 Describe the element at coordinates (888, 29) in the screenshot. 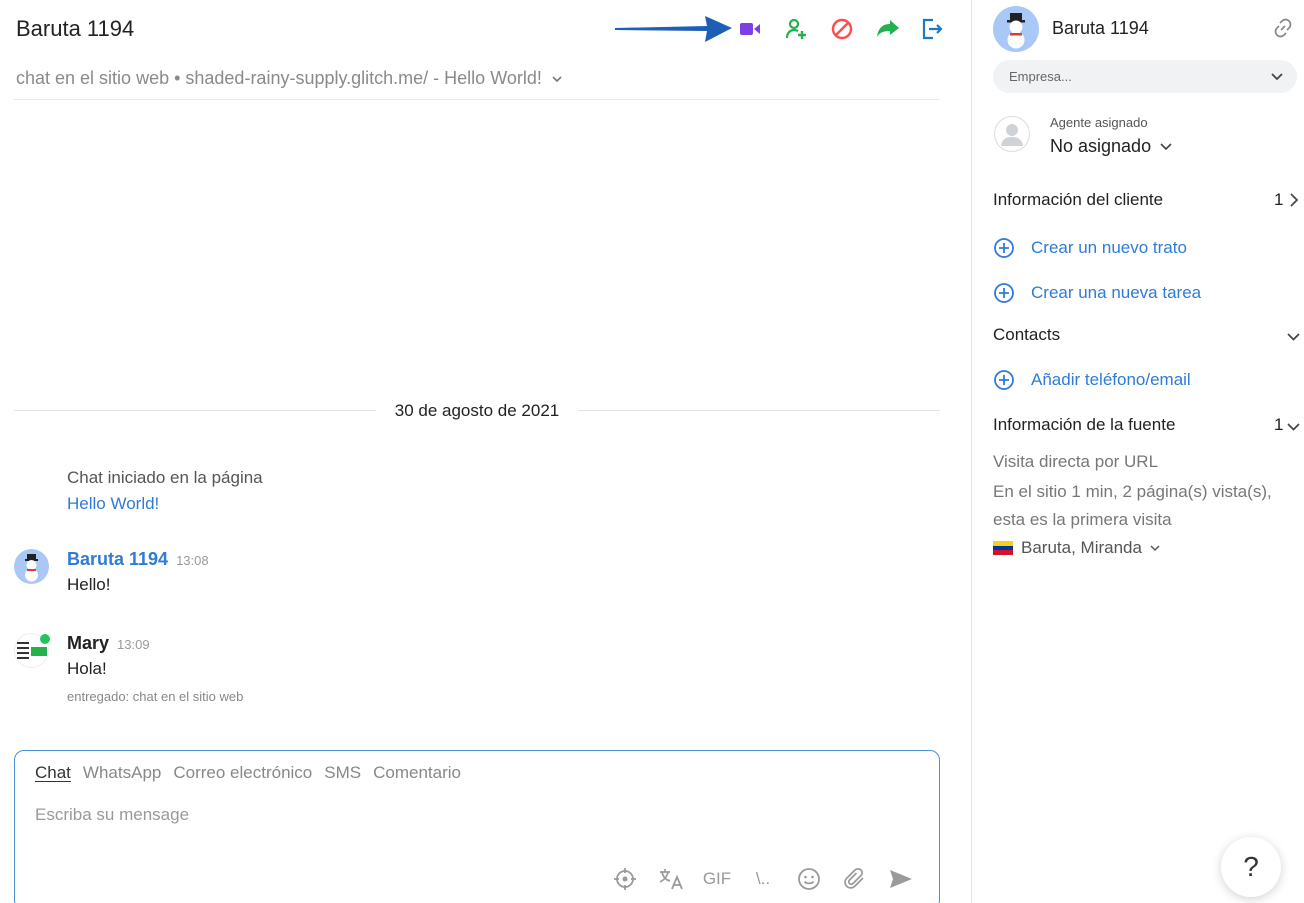

I see `forward-icon` at that location.